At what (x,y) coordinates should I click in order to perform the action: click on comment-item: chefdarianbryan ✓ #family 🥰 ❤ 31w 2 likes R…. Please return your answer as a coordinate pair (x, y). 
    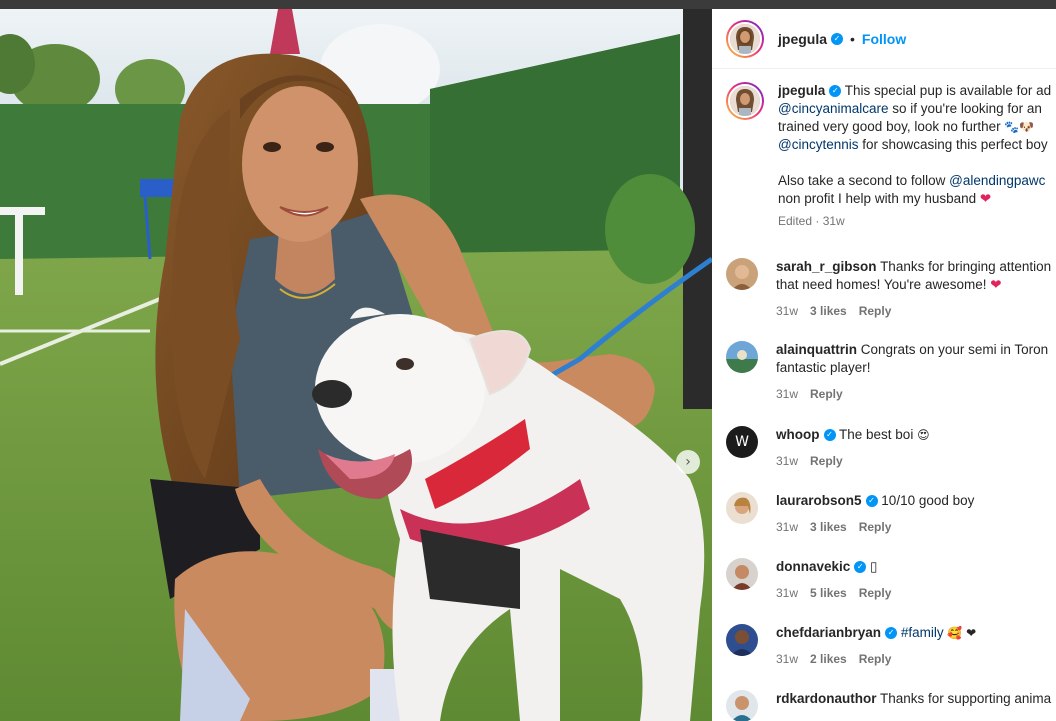
    Looking at the image, I should click on (891, 646).